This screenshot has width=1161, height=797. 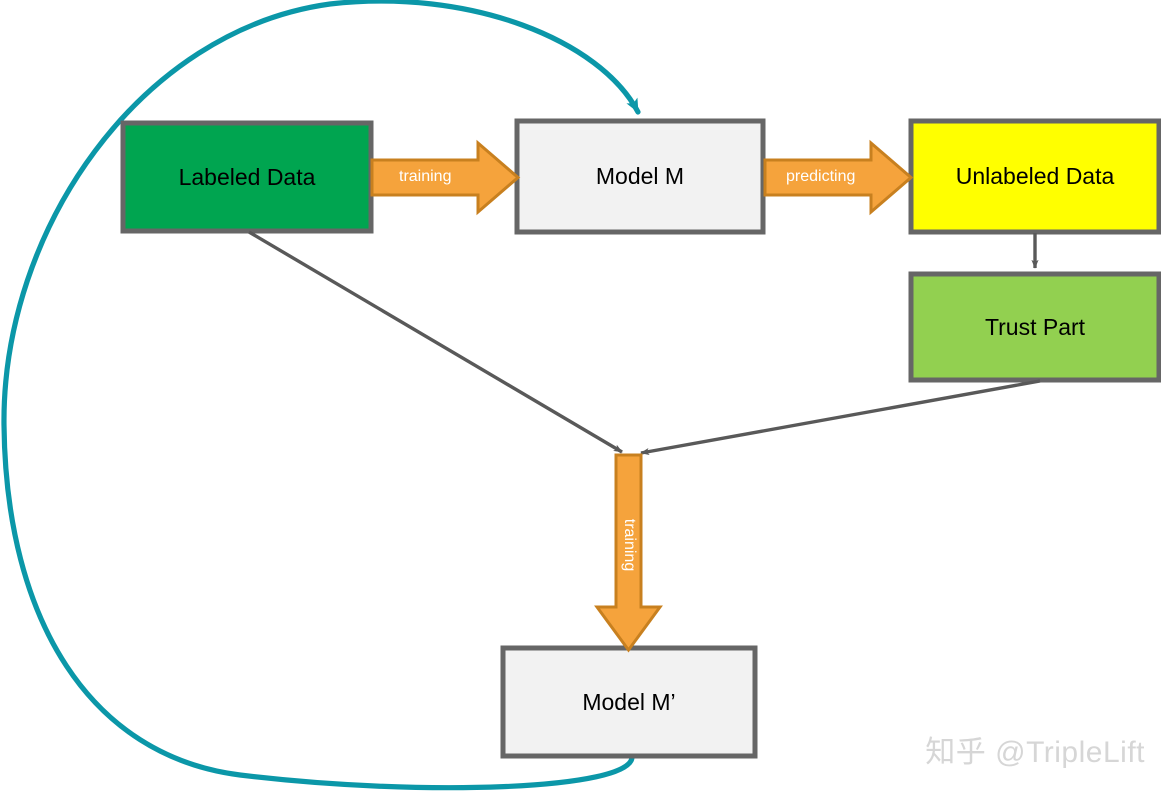 What do you see at coordinates (1034, 176) in the screenshot?
I see `node-unlabeled-data` at bounding box center [1034, 176].